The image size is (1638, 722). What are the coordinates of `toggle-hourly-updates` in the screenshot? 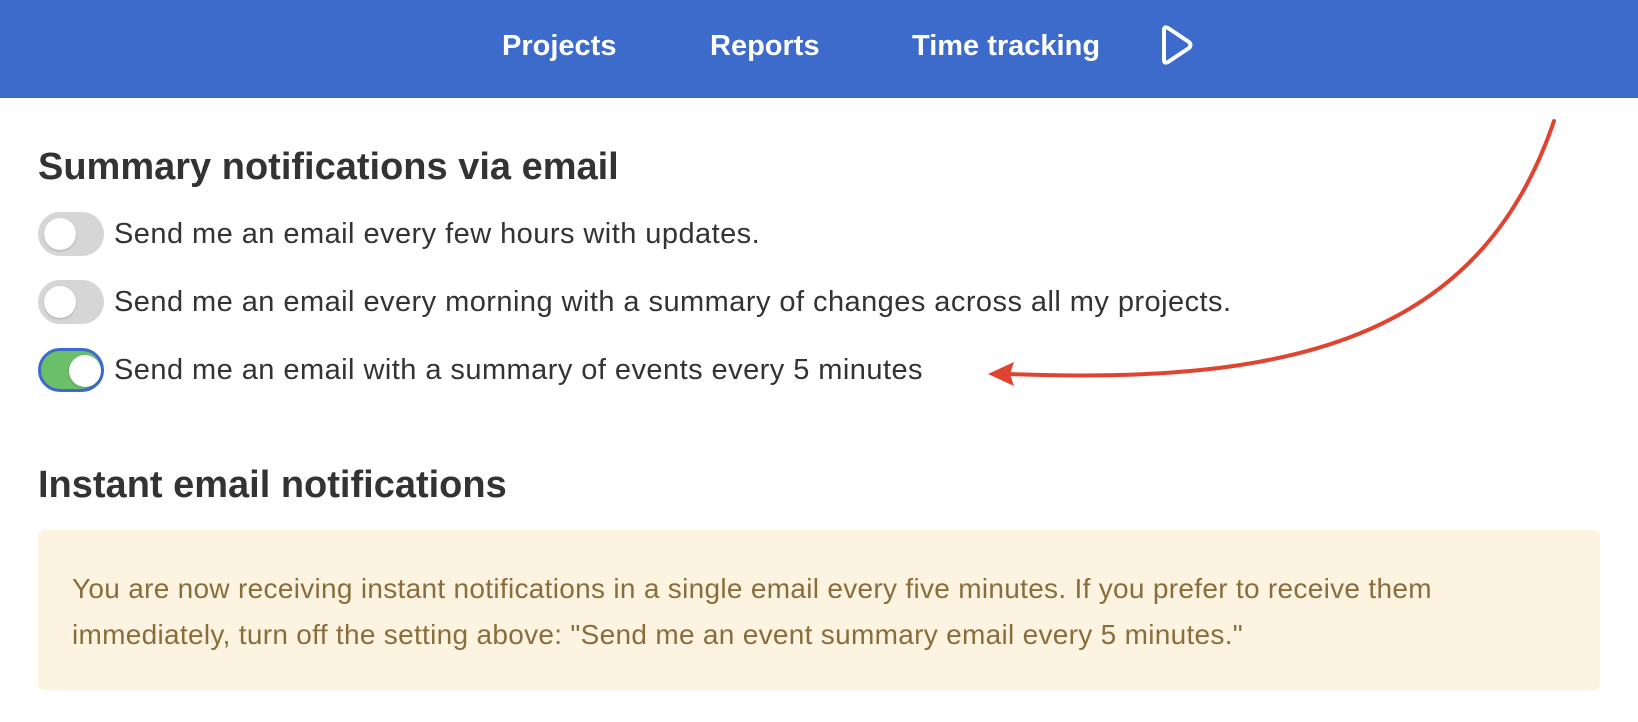 It's located at (71, 234).